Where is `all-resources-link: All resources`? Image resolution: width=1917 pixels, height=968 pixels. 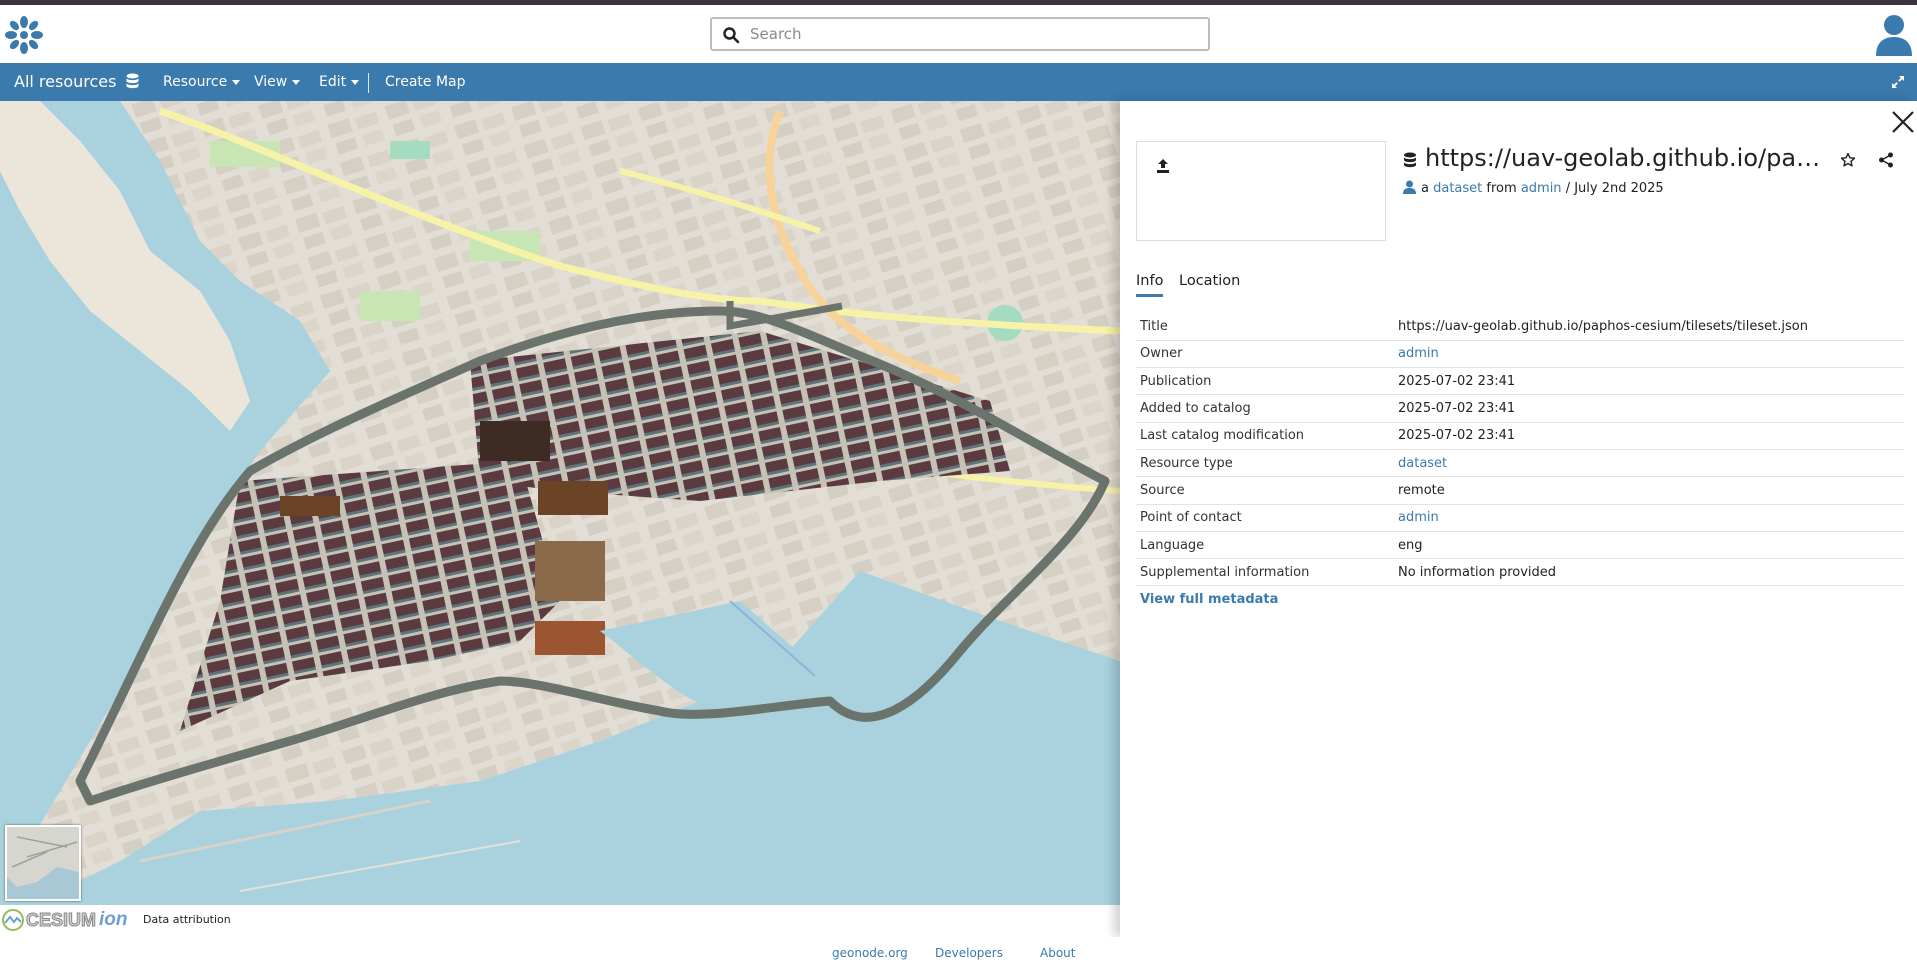 all-resources-link: All resources is located at coordinates (65, 82).